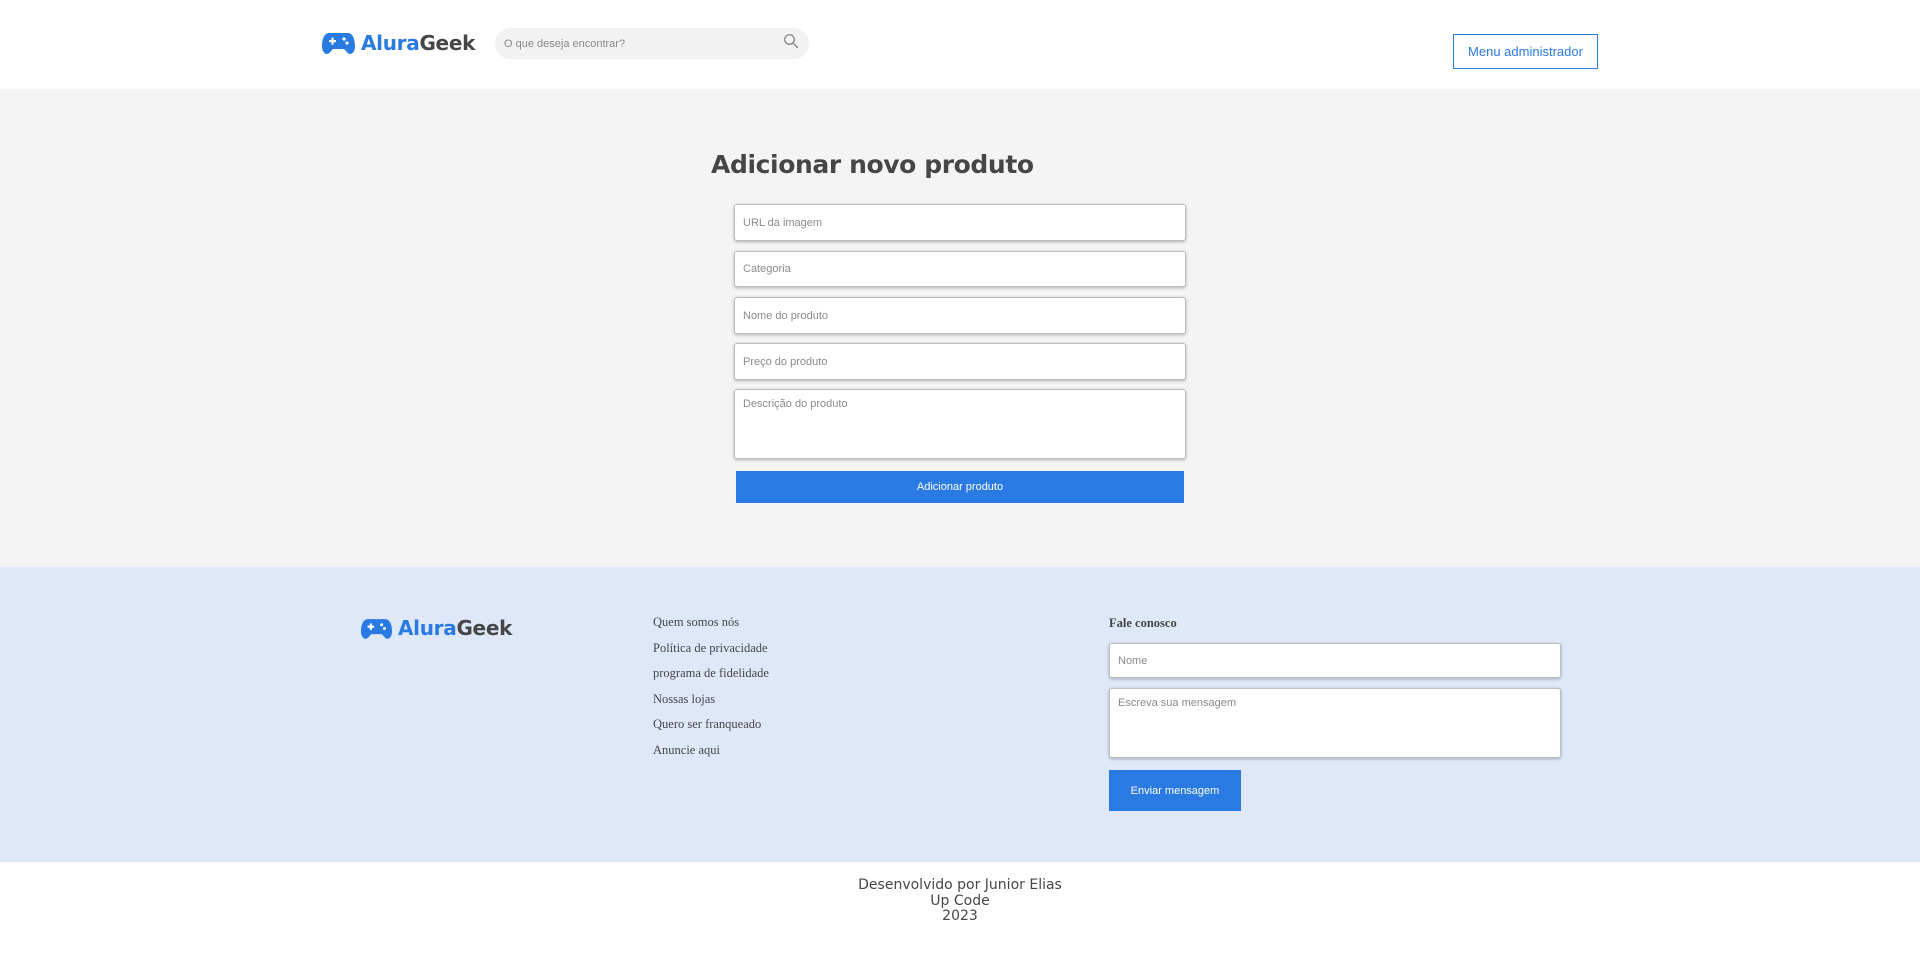 The height and width of the screenshot is (977, 1920). I want to click on search-icon, so click(791, 41).